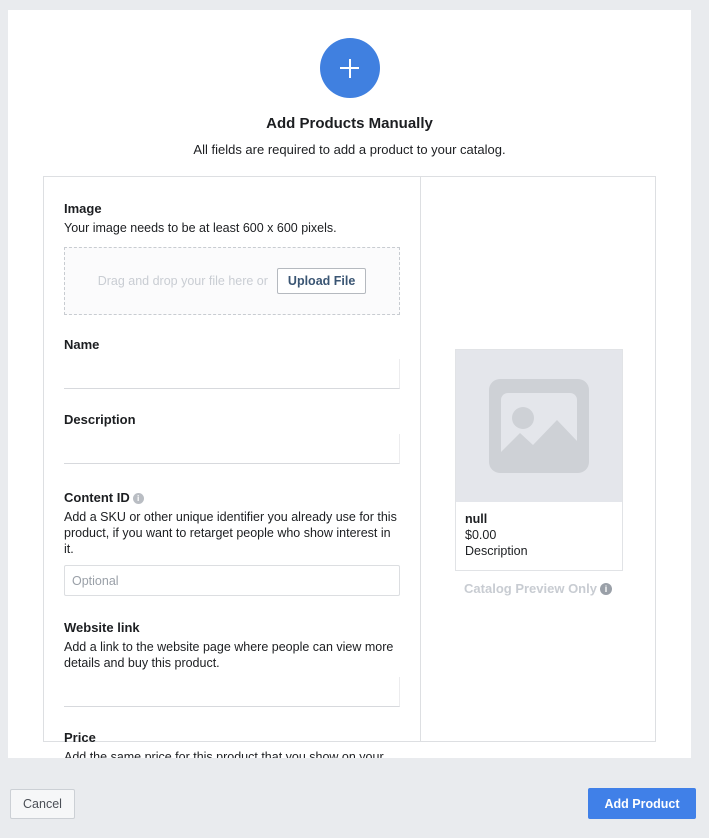 The width and height of the screenshot is (709, 838). Describe the element at coordinates (321, 281) in the screenshot. I see `upload-file-button: Upload File` at that location.